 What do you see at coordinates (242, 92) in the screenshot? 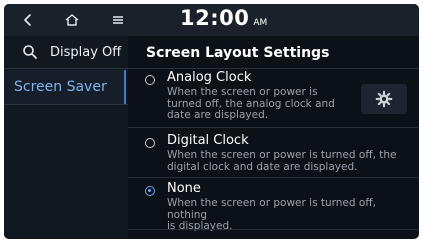
I see `option-description-line: When the screen or power is` at bounding box center [242, 92].